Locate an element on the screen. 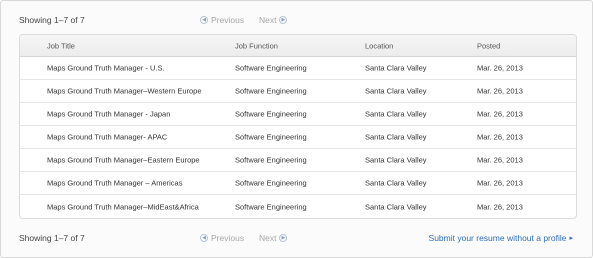 Image resolution: width=593 pixels, height=258 pixels. column-header-location: Location is located at coordinates (379, 45).